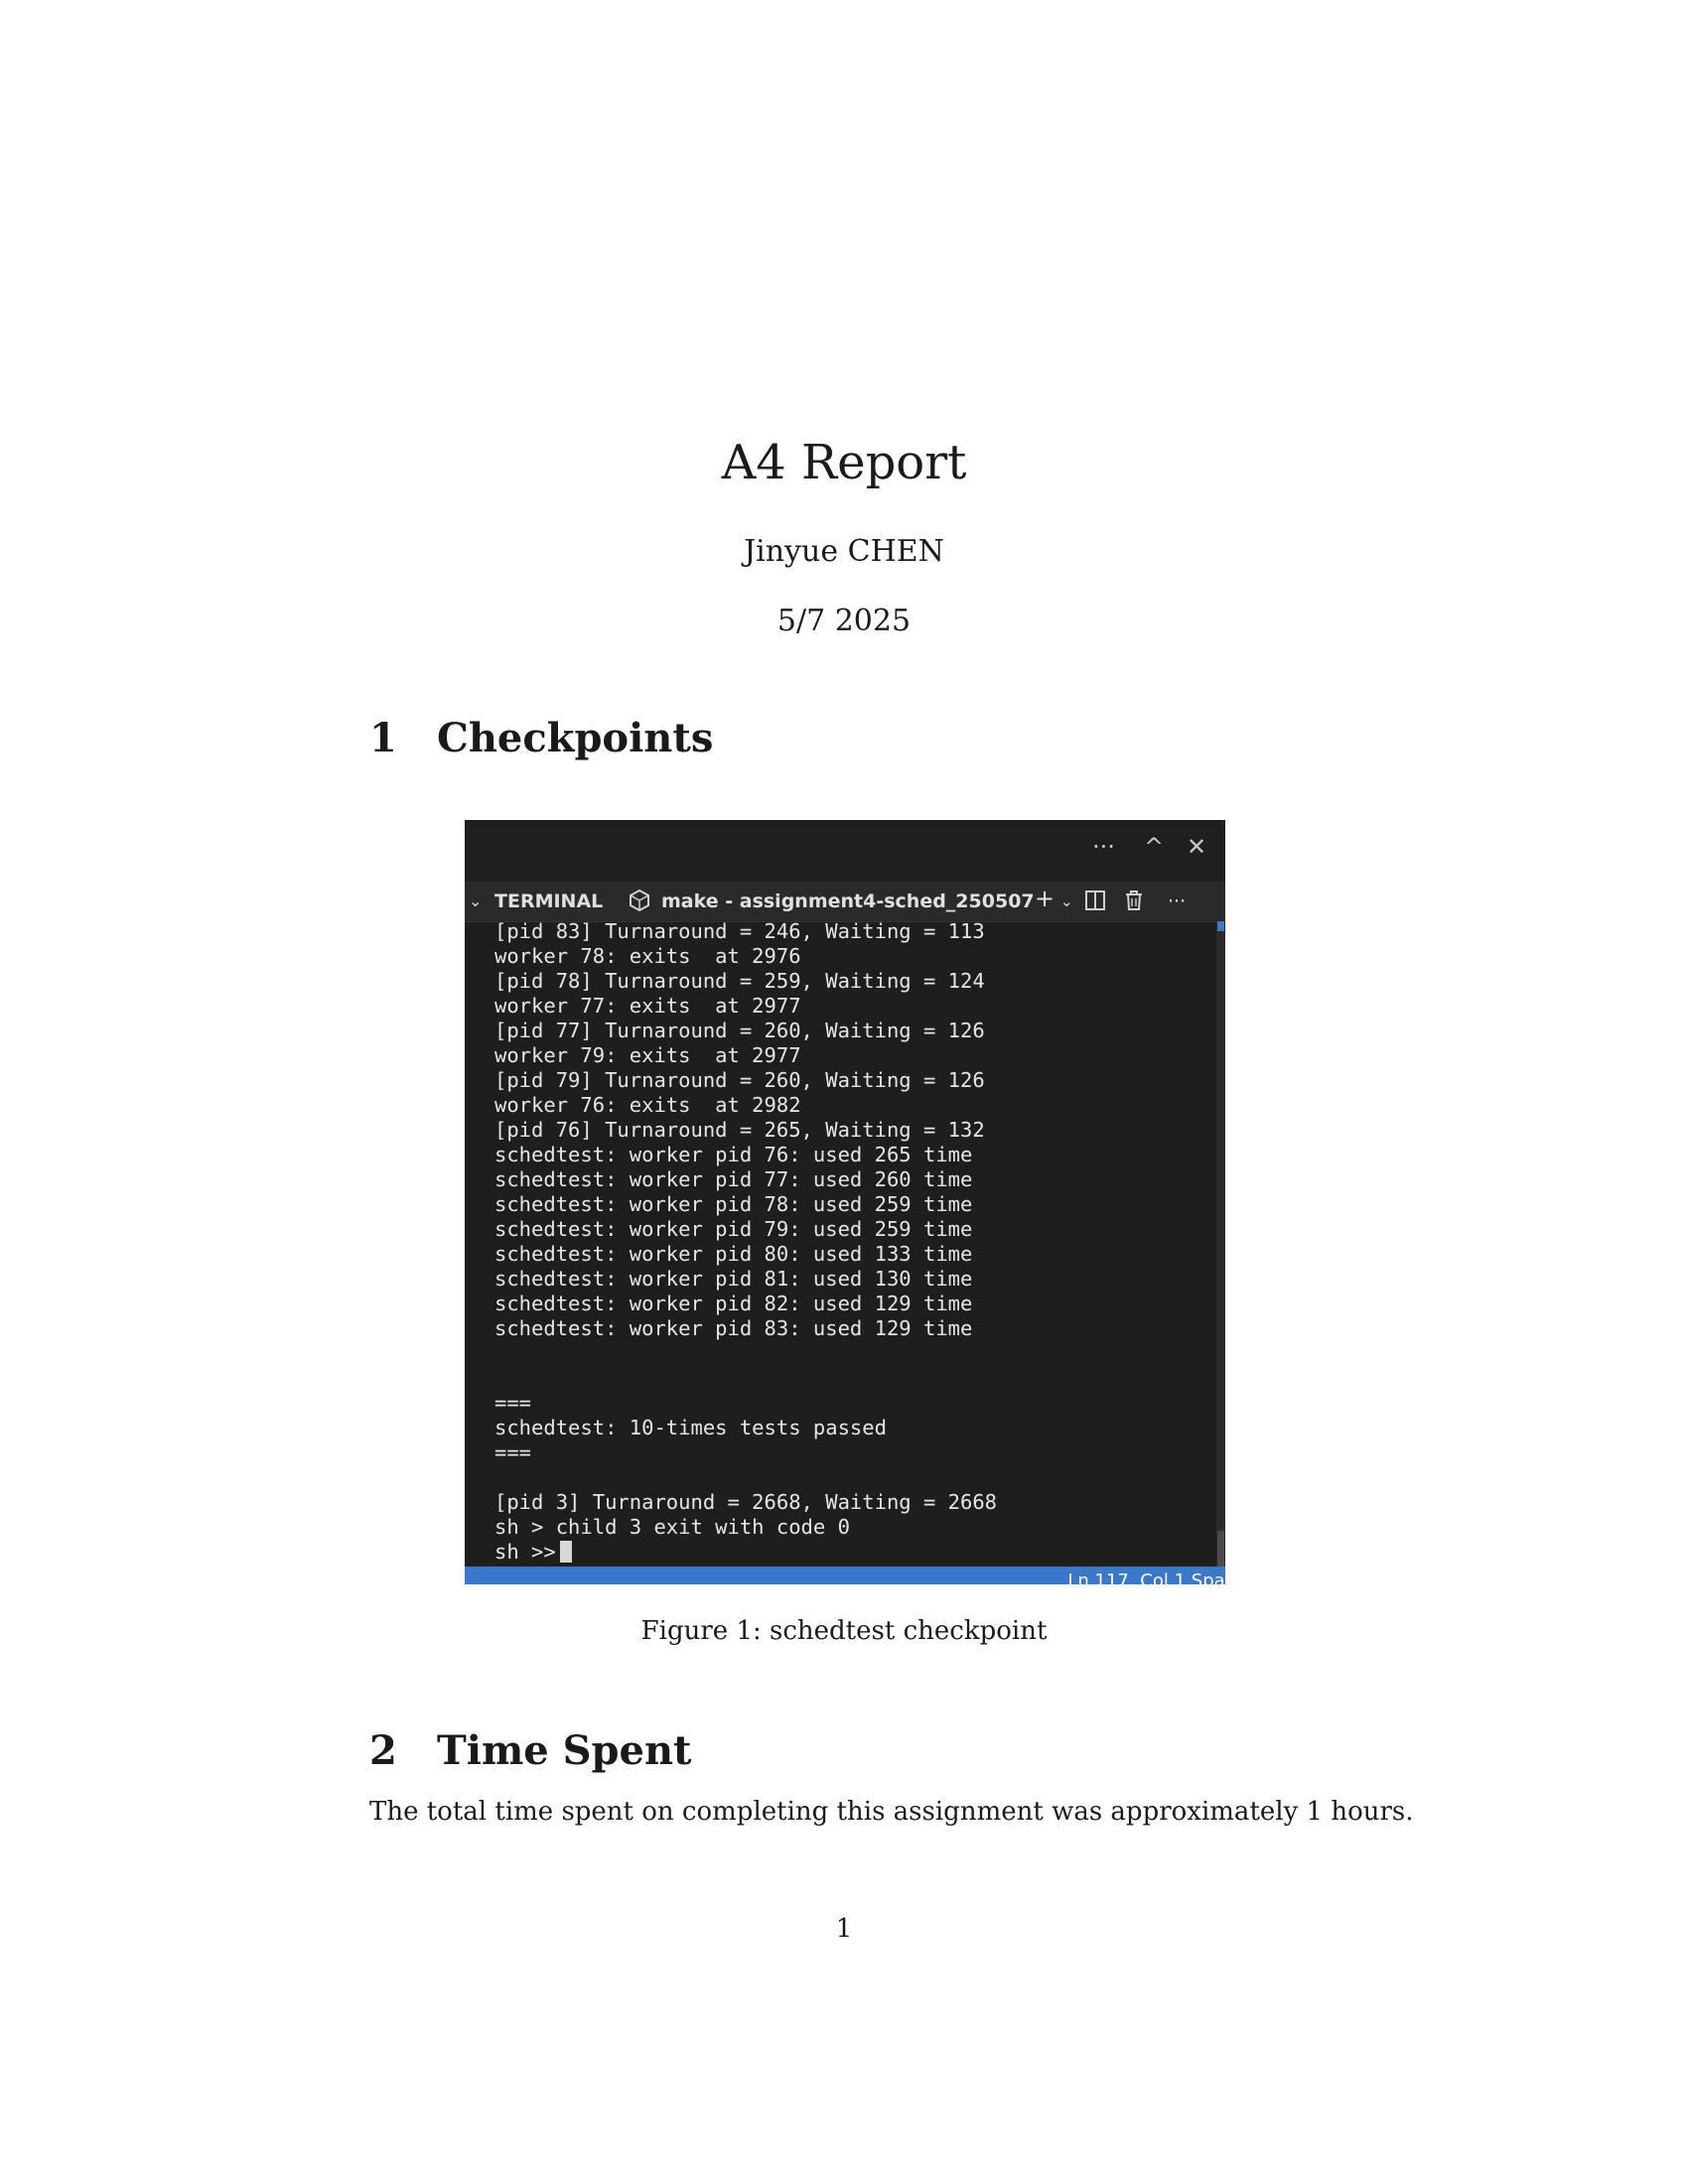 The image size is (1688, 2184). Describe the element at coordinates (844, 1929) in the screenshot. I see `page-number: 1` at that location.